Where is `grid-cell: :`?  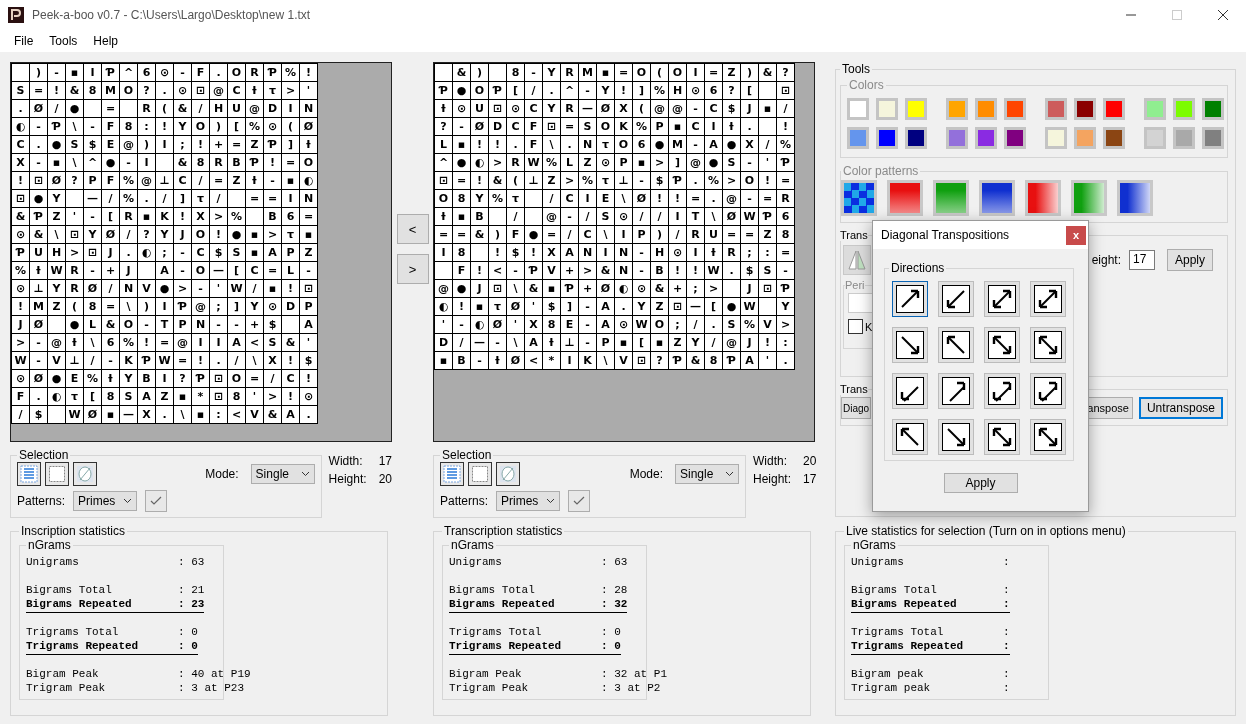 grid-cell: : is located at coordinates (767, 252).